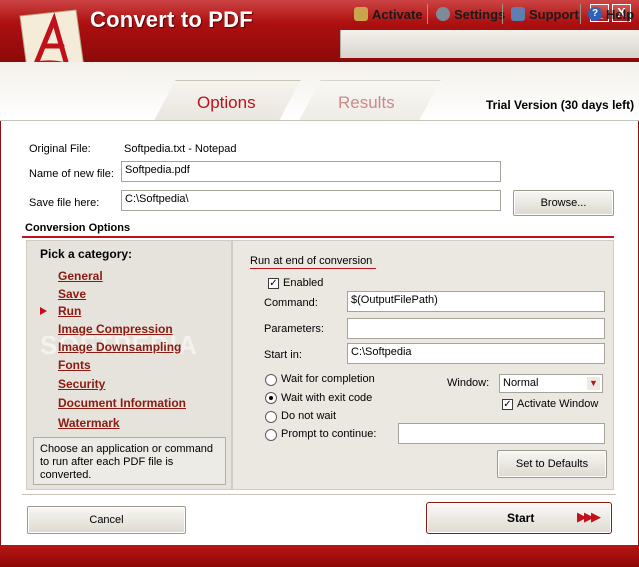 The height and width of the screenshot is (567, 639). Describe the element at coordinates (311, 261) in the screenshot. I see `run-section-title: Run at end of conversion` at that location.